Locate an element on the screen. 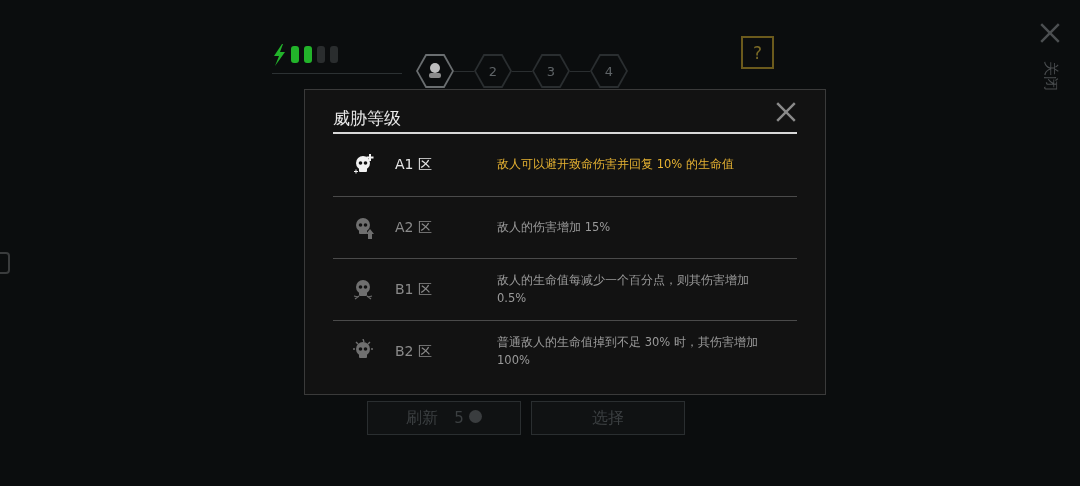 The width and height of the screenshot is (1080, 486). threat-description: 普通敌人的生命值掉到不足 30% 时，其伤害增加 100% is located at coordinates (628, 351).